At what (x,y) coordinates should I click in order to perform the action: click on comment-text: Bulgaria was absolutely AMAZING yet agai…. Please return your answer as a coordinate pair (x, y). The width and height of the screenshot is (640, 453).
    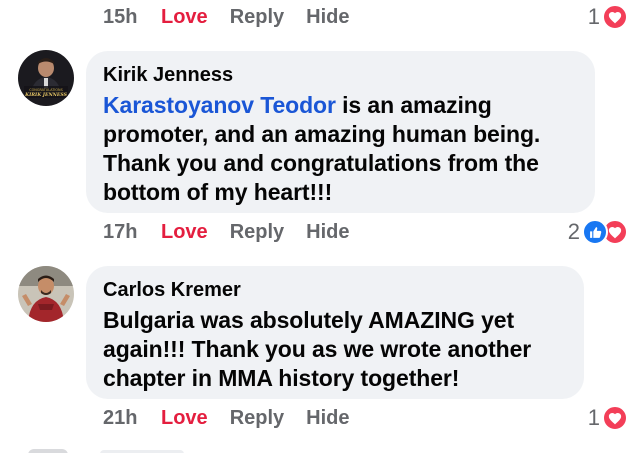
    Looking at the image, I should click on (317, 349).